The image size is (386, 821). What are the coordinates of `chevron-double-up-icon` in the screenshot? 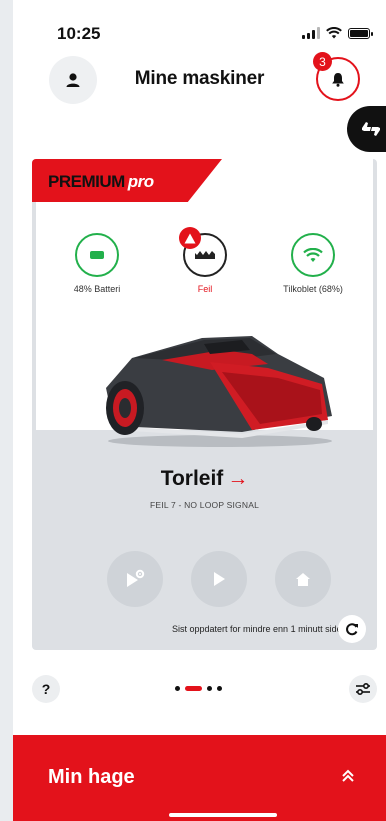 It's located at (348, 778).